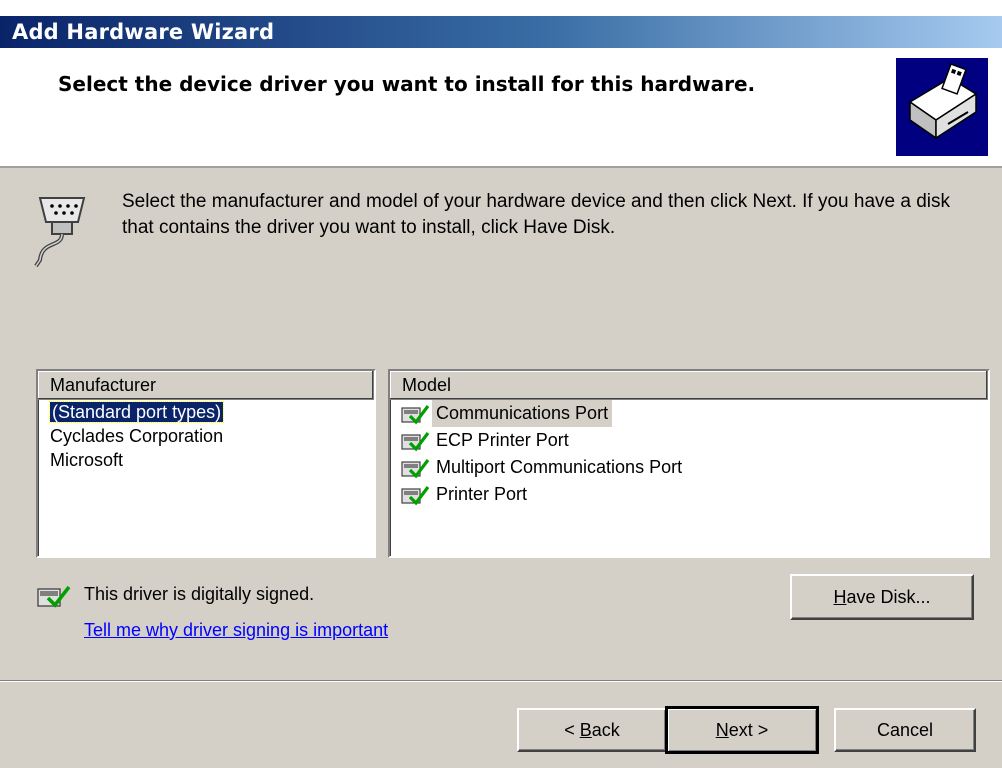  I want to click on next-label: ext >, so click(748, 730).